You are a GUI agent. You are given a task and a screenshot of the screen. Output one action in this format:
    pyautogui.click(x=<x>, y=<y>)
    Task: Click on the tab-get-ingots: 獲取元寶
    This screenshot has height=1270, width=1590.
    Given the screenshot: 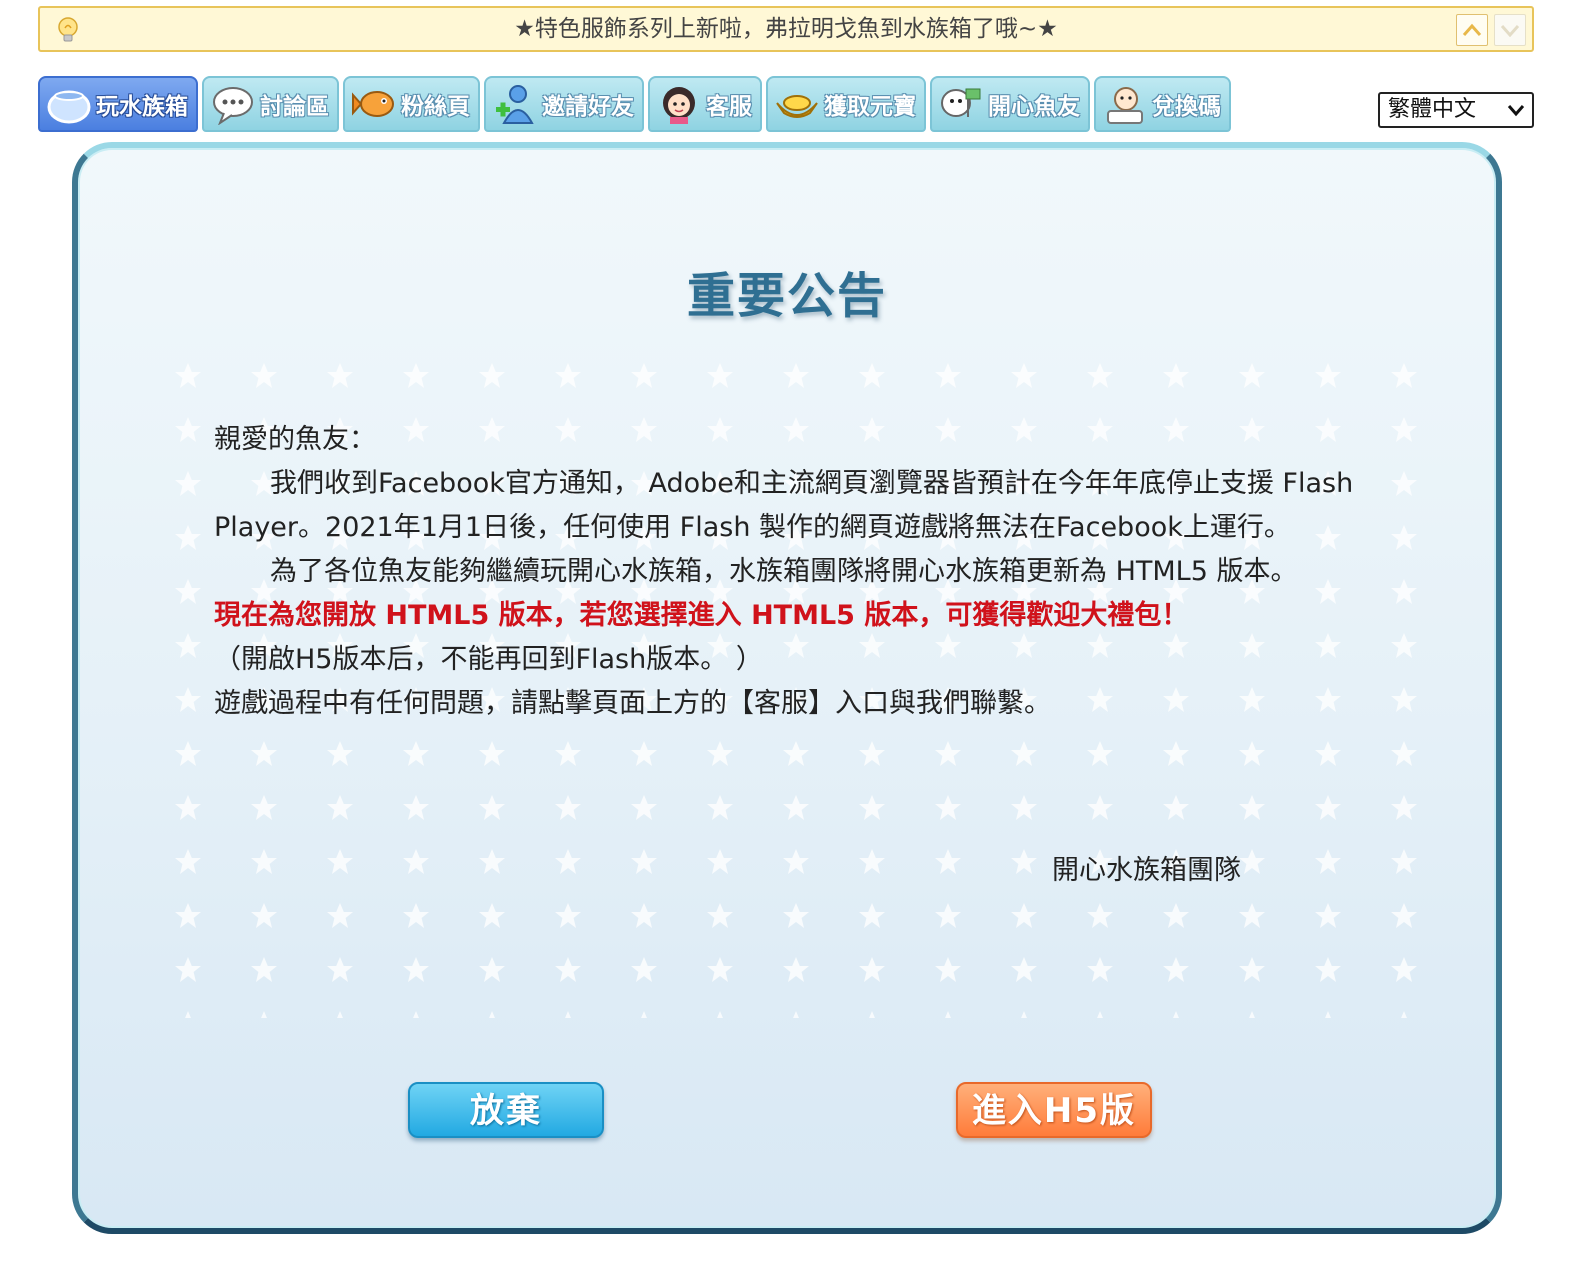 What is the action you would take?
    pyautogui.click(x=846, y=104)
    